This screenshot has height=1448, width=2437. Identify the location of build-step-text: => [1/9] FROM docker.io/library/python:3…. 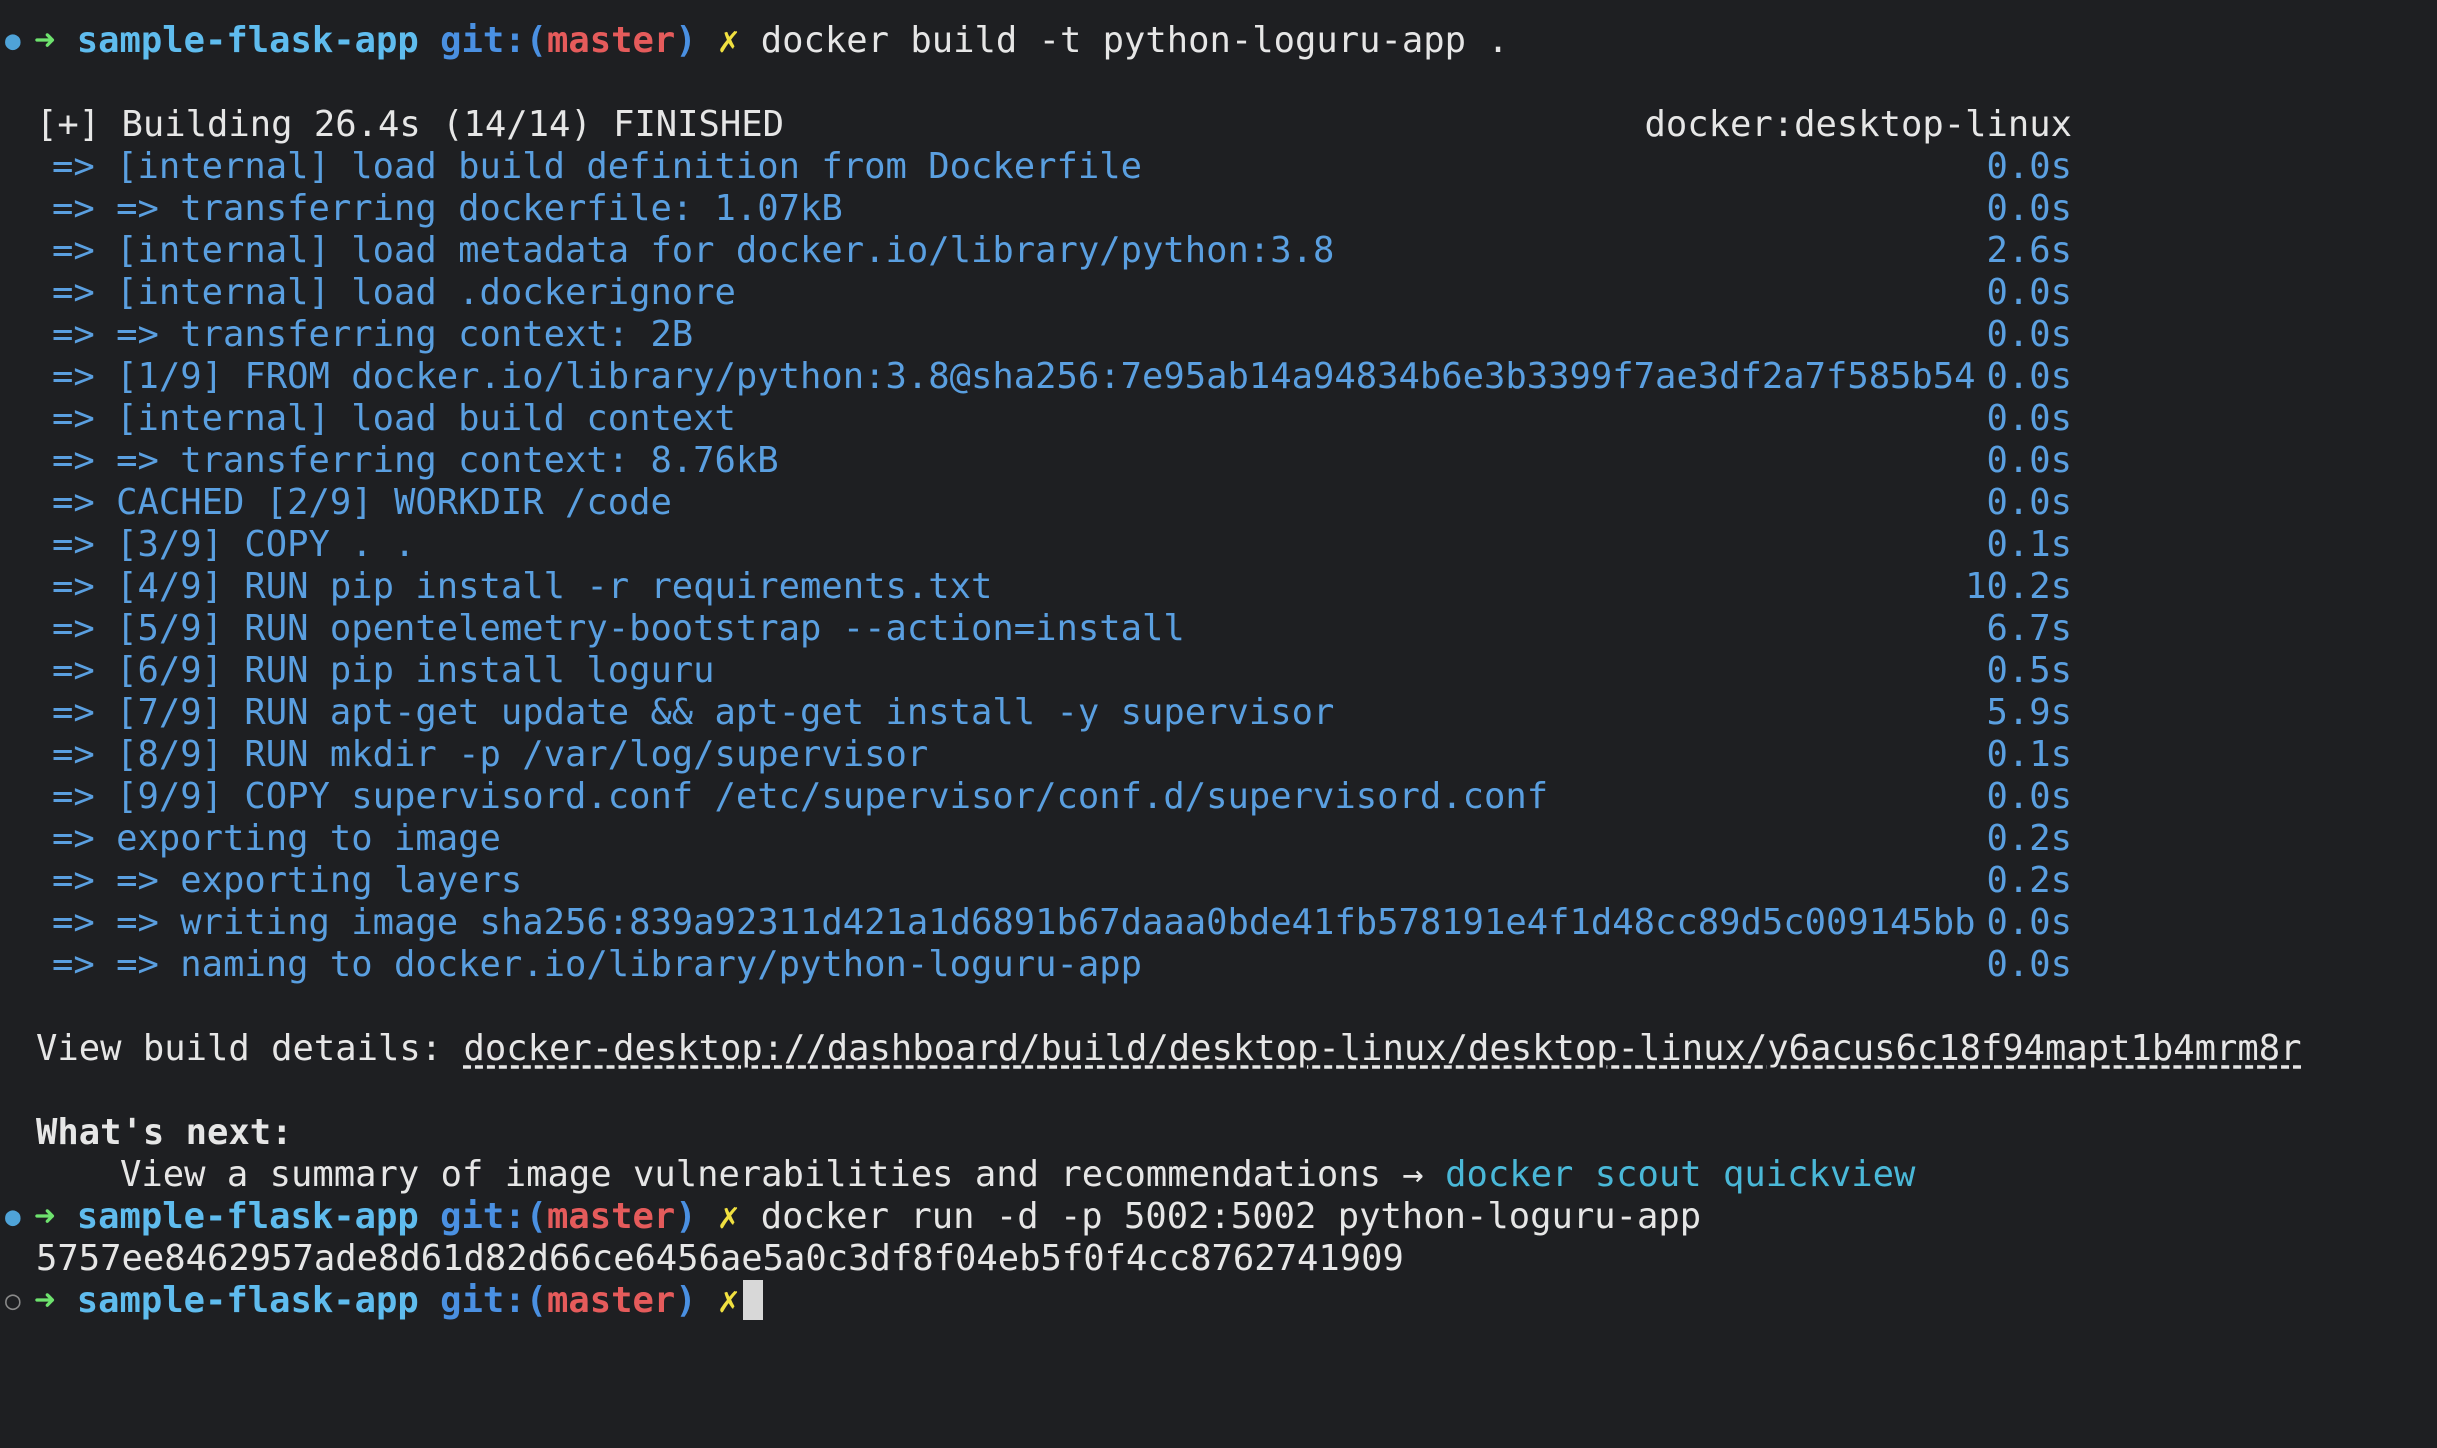
(1014, 376).